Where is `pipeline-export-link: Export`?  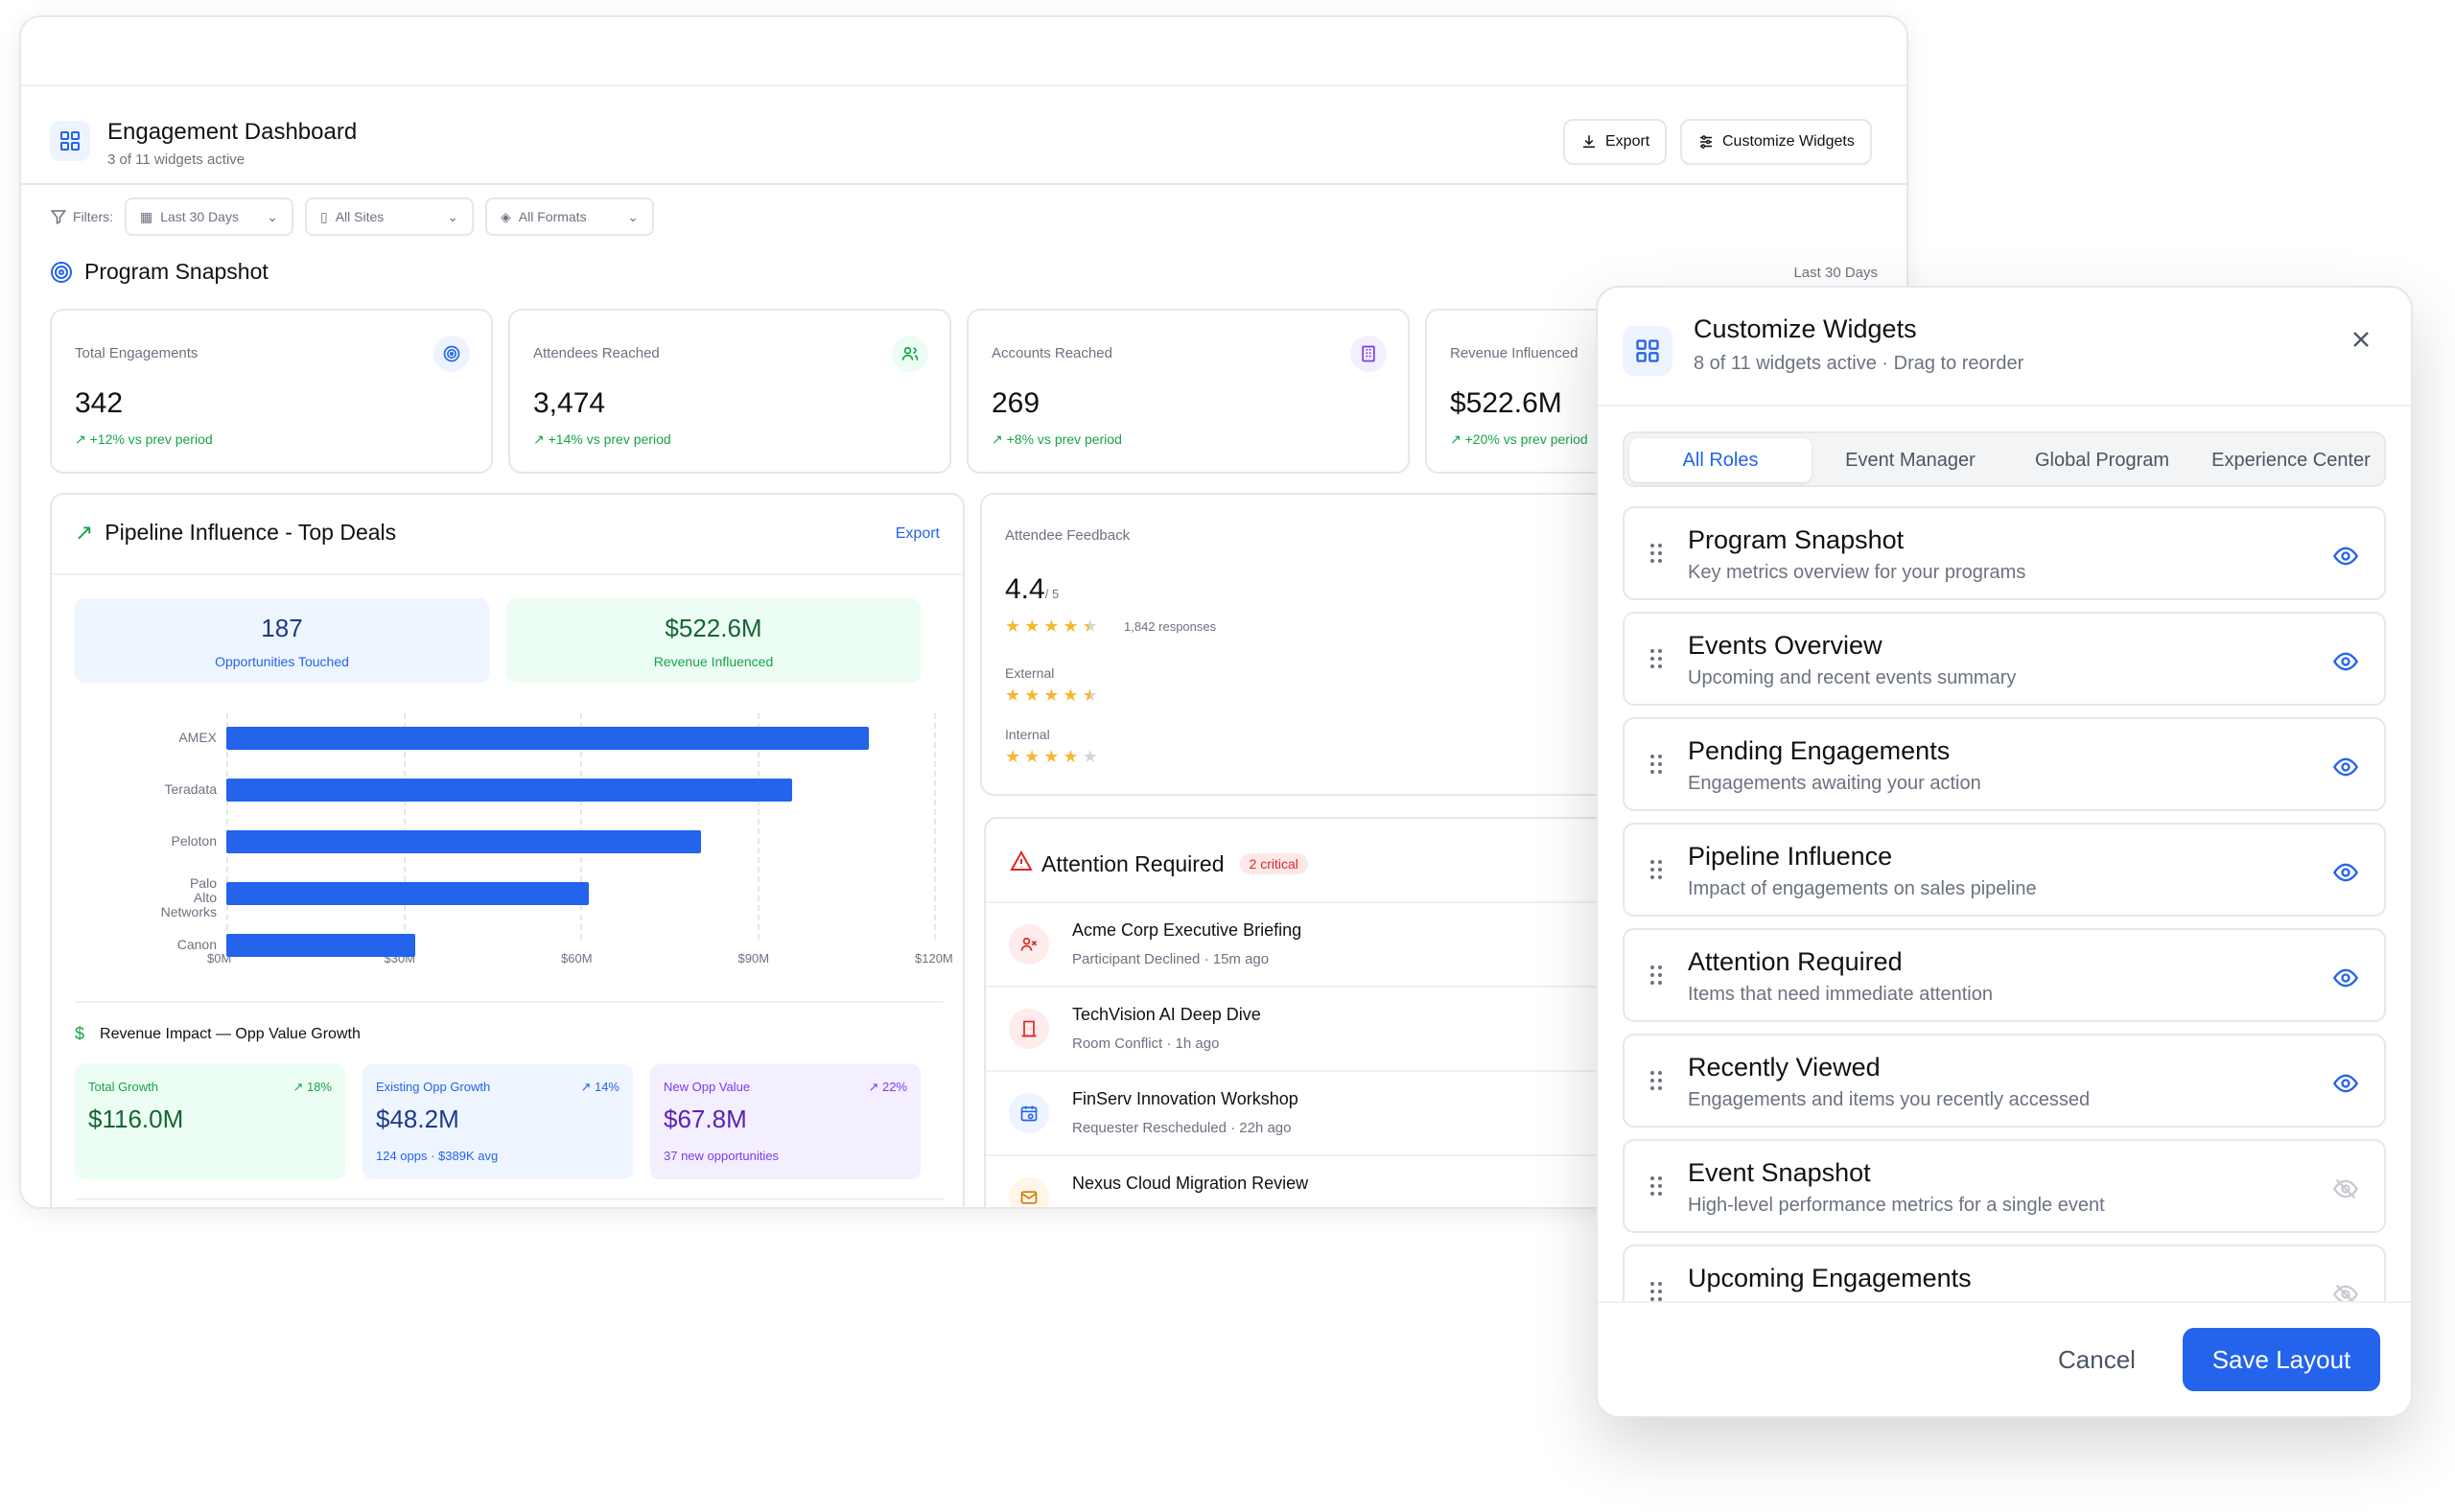
pipeline-export-link: Export is located at coordinates (918, 534).